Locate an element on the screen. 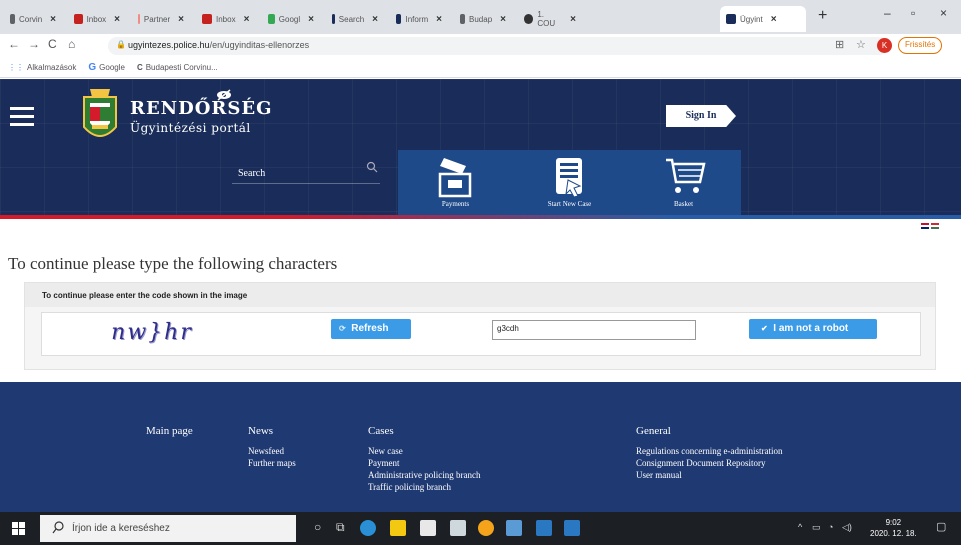  nav-basket-label: Basket is located at coordinates (683, 204).